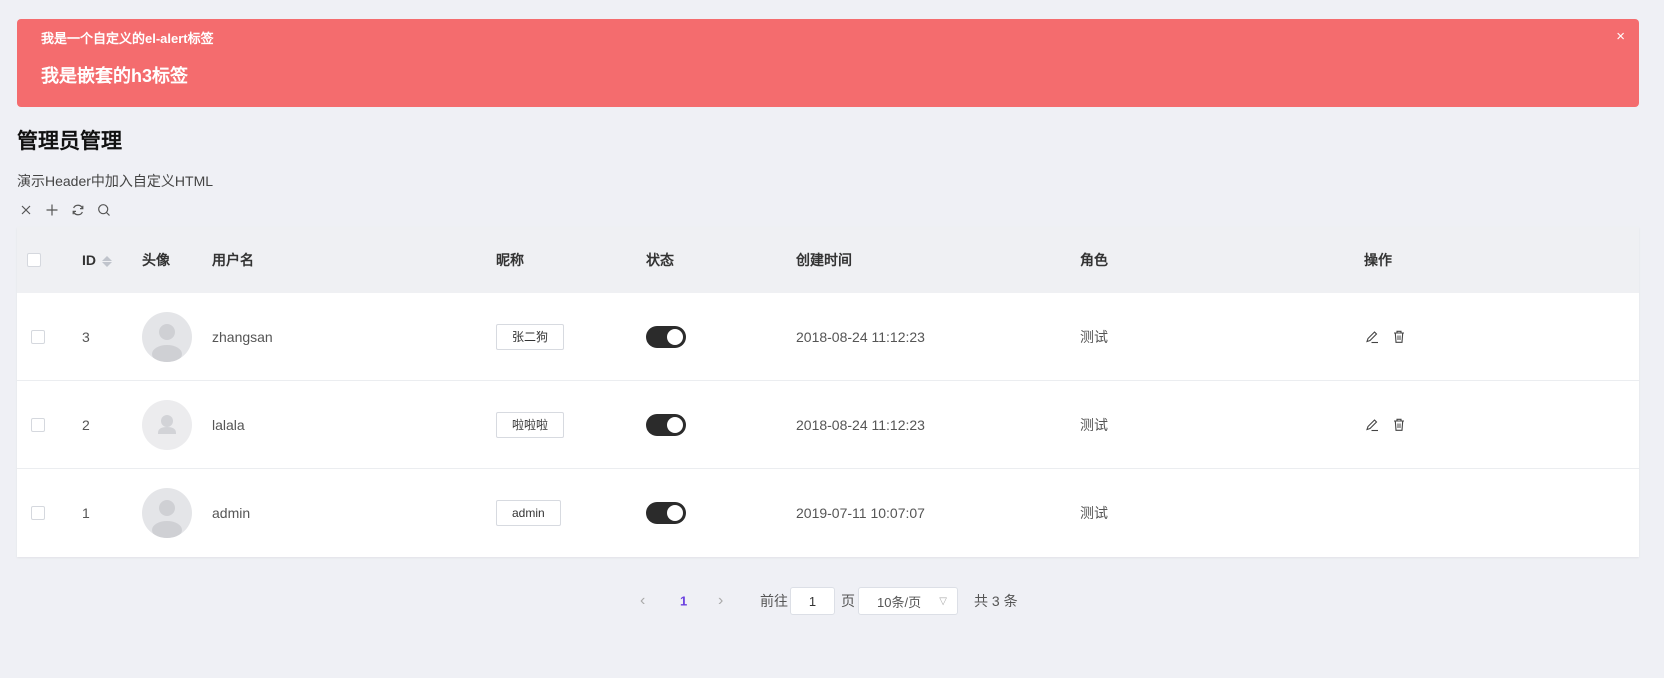 The width and height of the screenshot is (1664, 678). I want to click on row-created-time: 2019-07-11 10:07:07, so click(860, 513).